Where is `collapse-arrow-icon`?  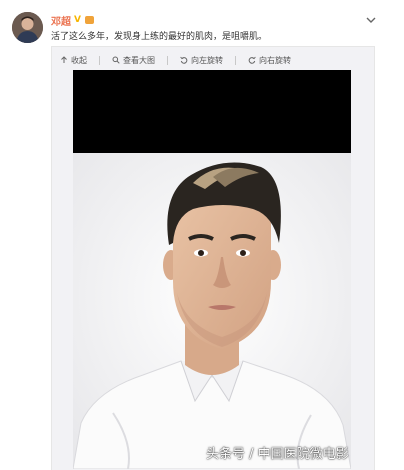
collapse-arrow-icon is located at coordinates (64, 59).